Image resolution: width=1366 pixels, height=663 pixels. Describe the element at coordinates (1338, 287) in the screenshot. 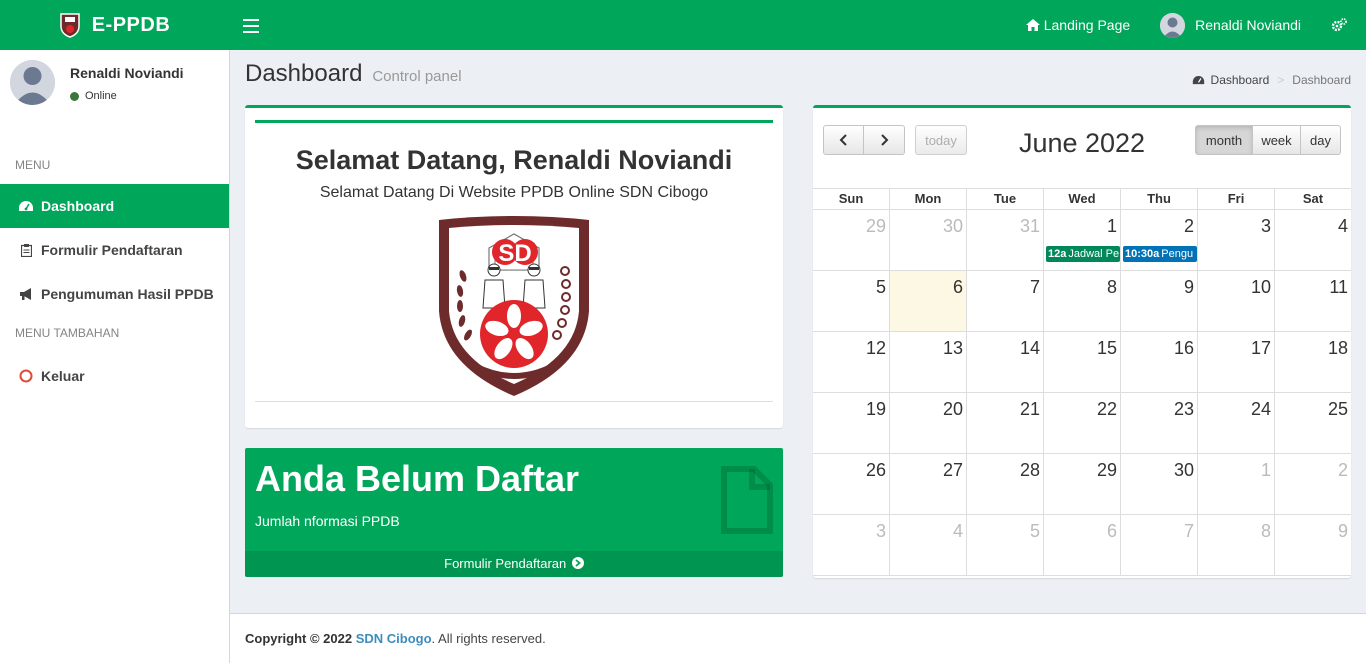

I see `calendar-day-number: 11` at that location.